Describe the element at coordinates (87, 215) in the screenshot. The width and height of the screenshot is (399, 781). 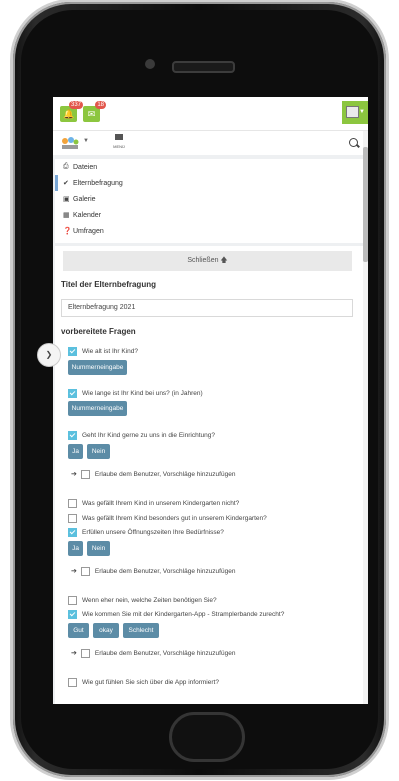
I see `nav-item-label: Kalender` at that location.